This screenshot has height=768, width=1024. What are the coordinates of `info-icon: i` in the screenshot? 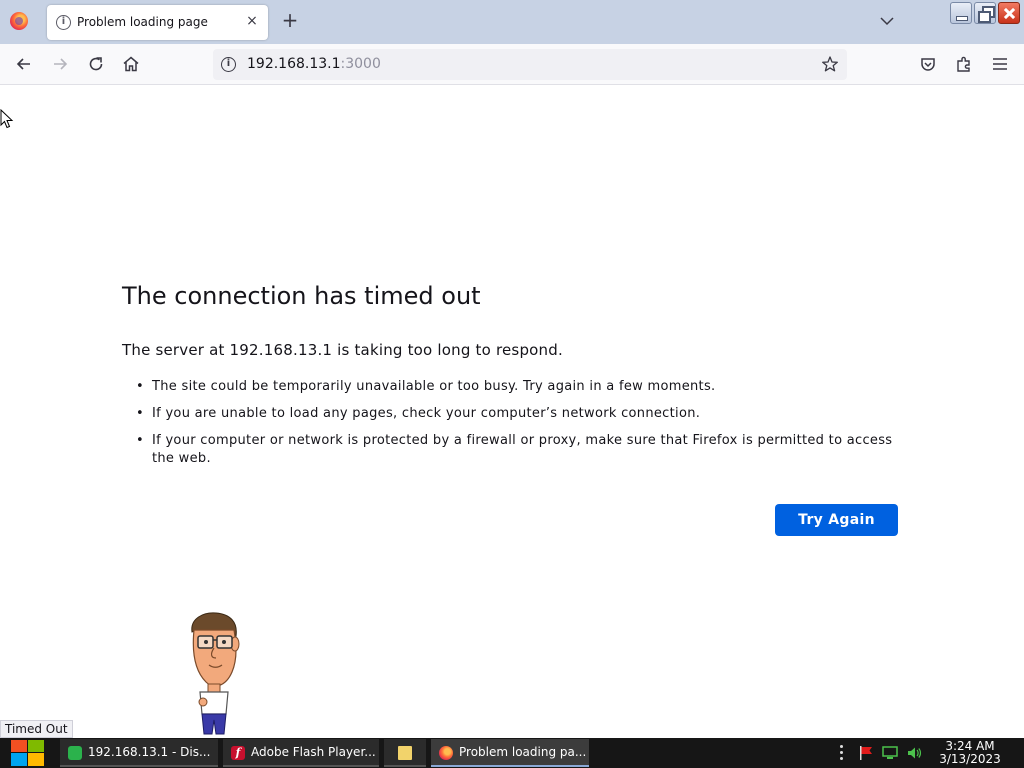 It's located at (63, 22).